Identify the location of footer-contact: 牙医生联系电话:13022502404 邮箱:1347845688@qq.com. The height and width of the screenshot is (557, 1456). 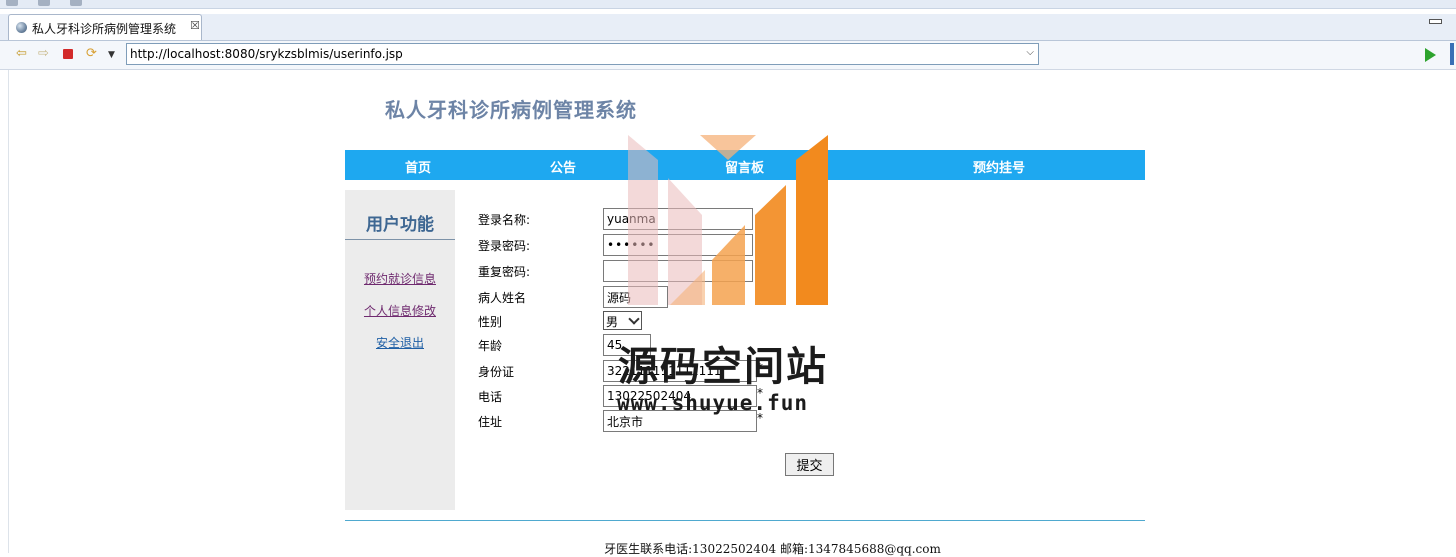
(772, 549).